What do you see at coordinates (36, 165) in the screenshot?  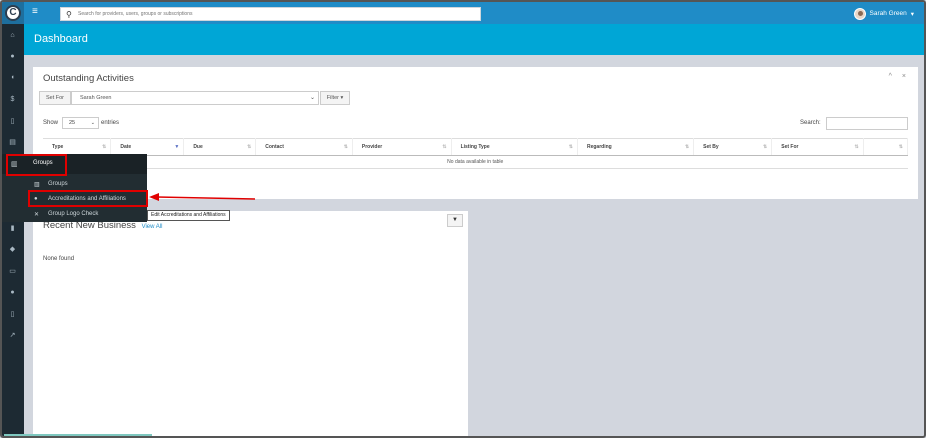 I see `highlight-groups-header` at bounding box center [36, 165].